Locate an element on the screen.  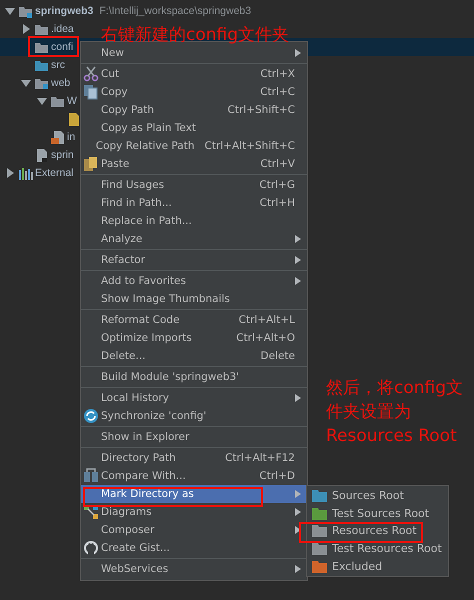
annotation-text: 右键新建的config文件夹 is located at coordinates (195, 35).